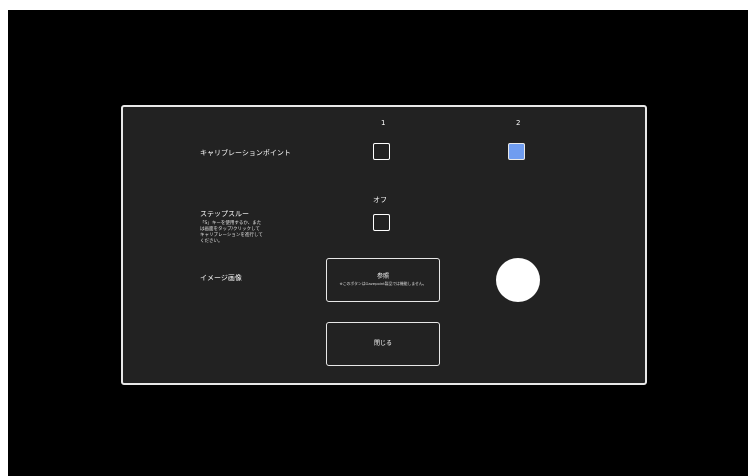  Describe the element at coordinates (381, 151) in the screenshot. I see `calibration-point-1-checkbox` at that location.